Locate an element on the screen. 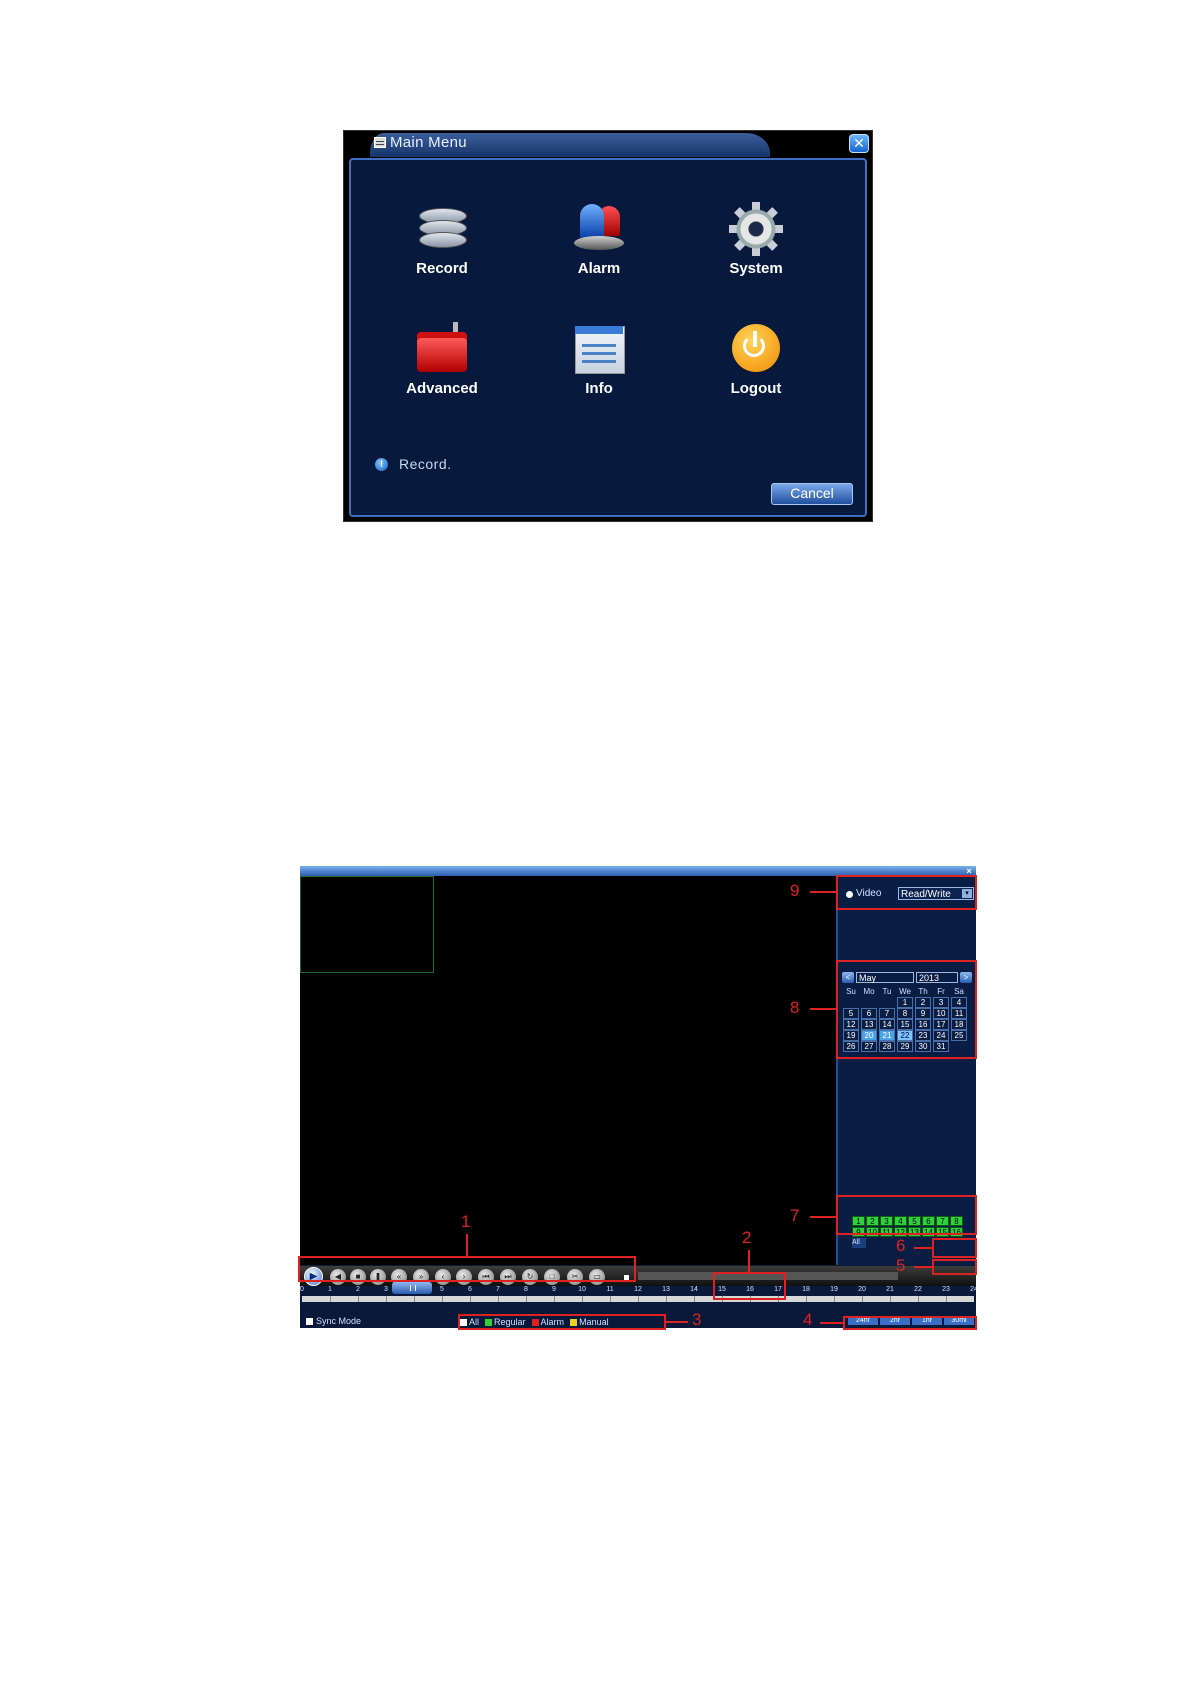 The height and width of the screenshot is (1684, 1191). power-icon is located at coordinates (756, 349).